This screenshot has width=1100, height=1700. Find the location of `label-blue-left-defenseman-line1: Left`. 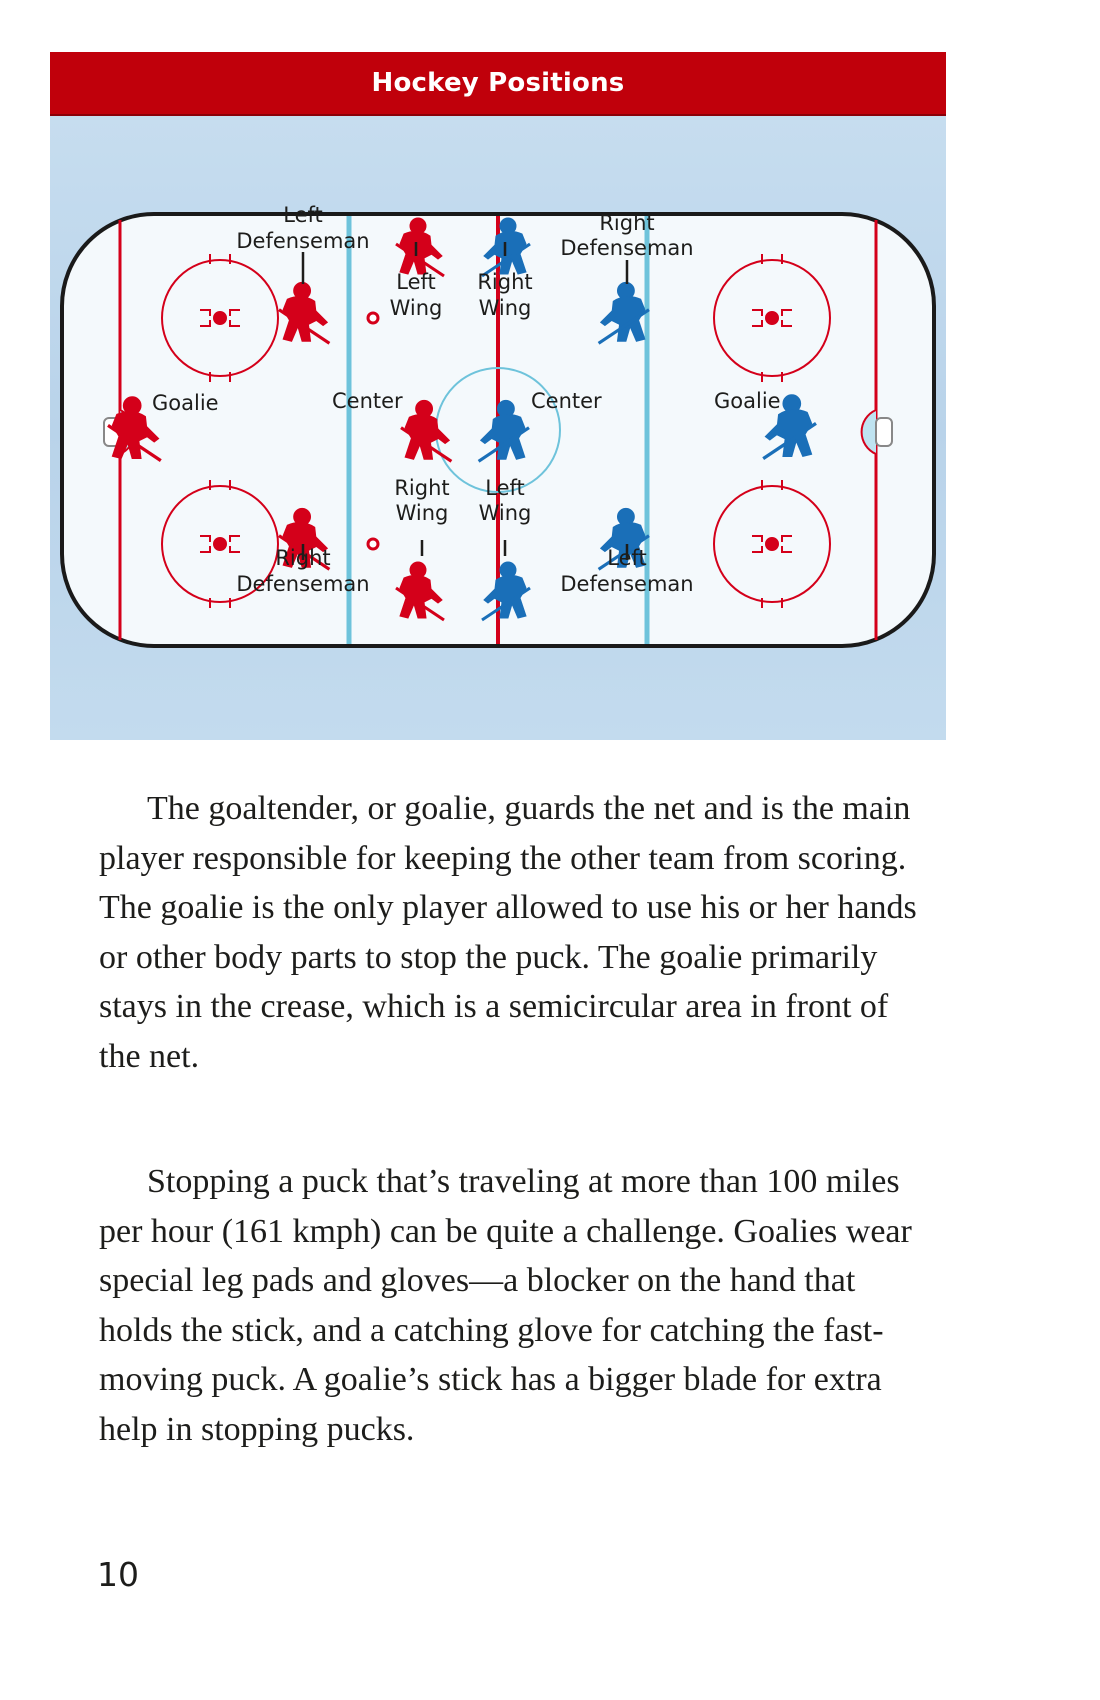

label-blue-left-defenseman-line1: Left is located at coordinates (627, 558).